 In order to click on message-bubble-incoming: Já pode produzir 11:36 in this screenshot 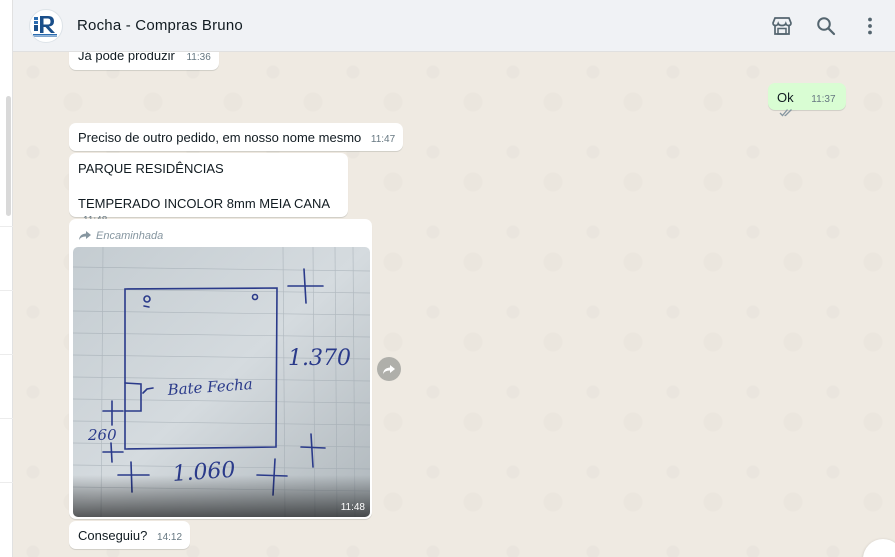, I will do `click(144, 61)`.